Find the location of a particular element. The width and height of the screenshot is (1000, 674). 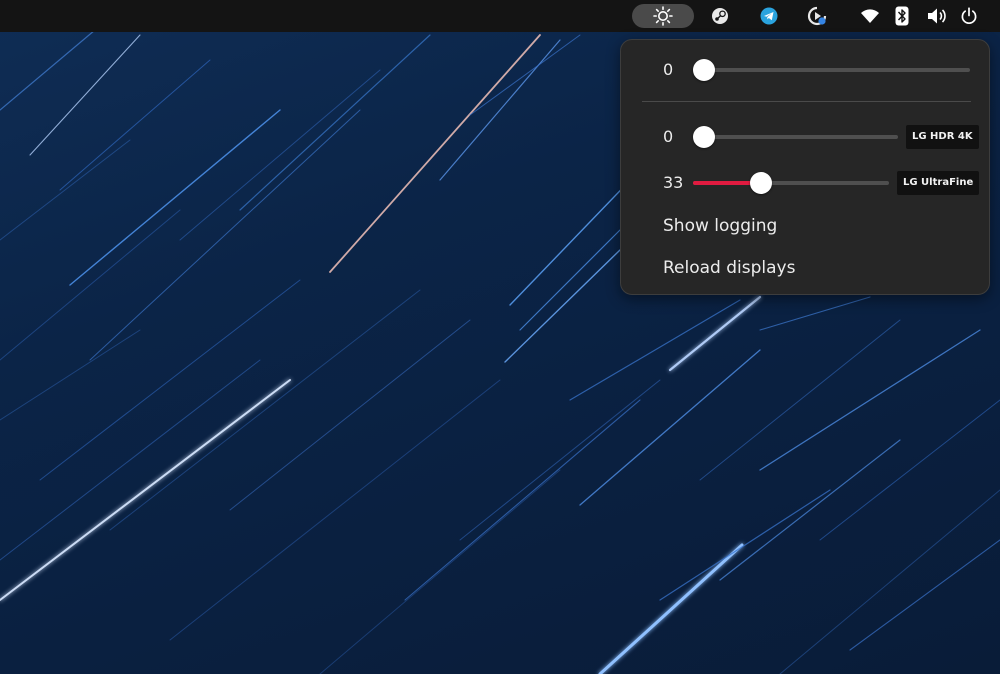

telegram-tray-button is located at coordinates (769, 16).